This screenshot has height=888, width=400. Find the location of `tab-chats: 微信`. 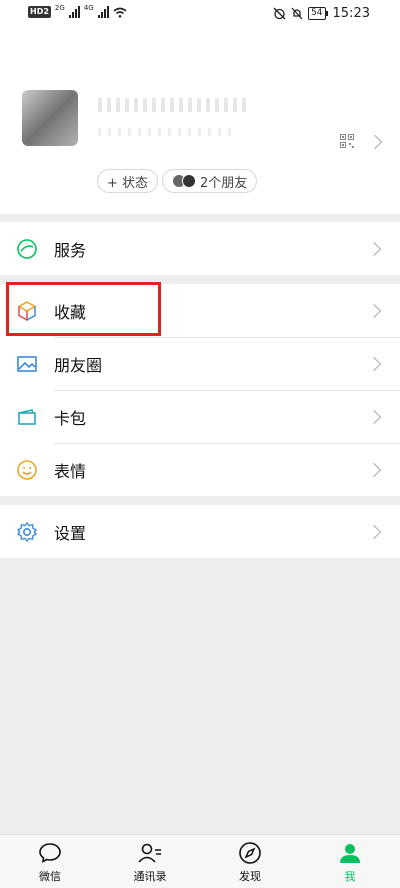

tab-chats: 微信 is located at coordinates (50, 862).